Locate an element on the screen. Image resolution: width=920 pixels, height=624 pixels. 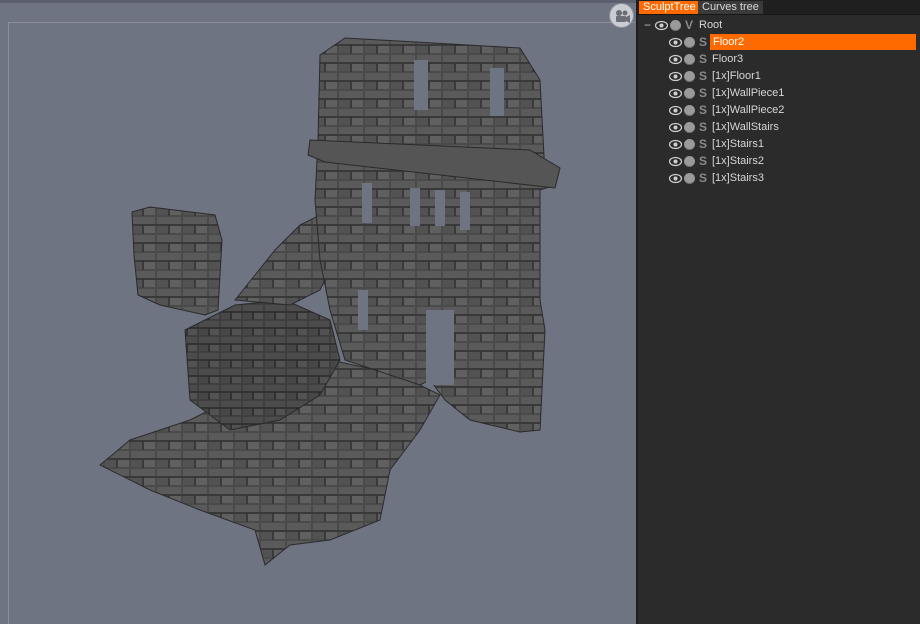
tree-root-row: − V Root is located at coordinates (779, 25).